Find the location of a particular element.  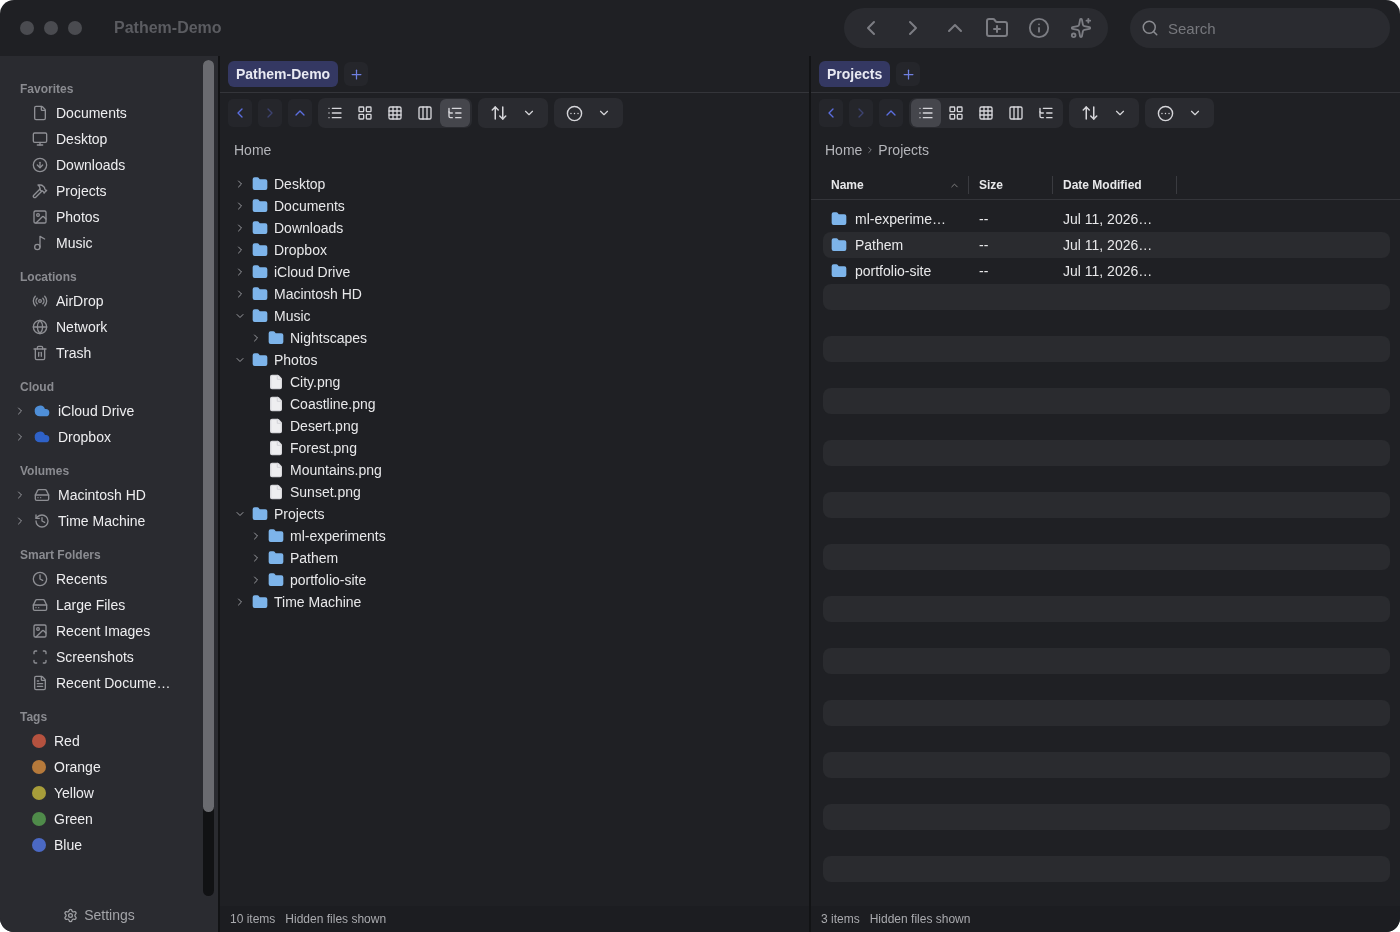

path-crumb: Projects is located at coordinates (903, 150).